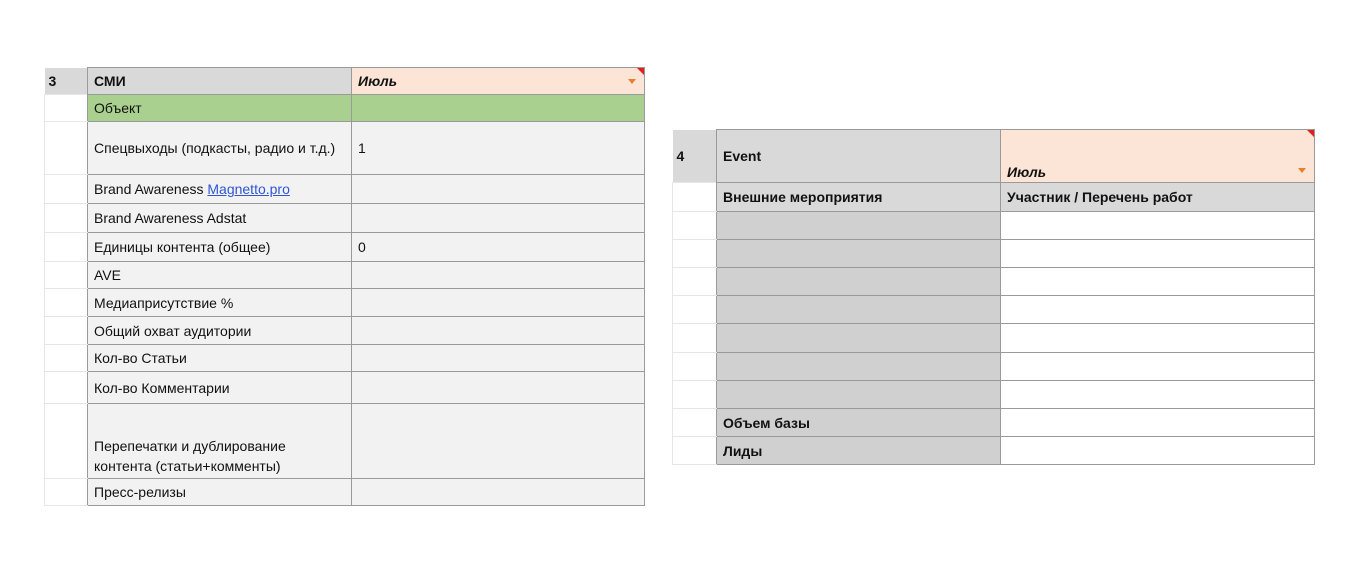  I want to click on row-index-4: 4, so click(694, 156).